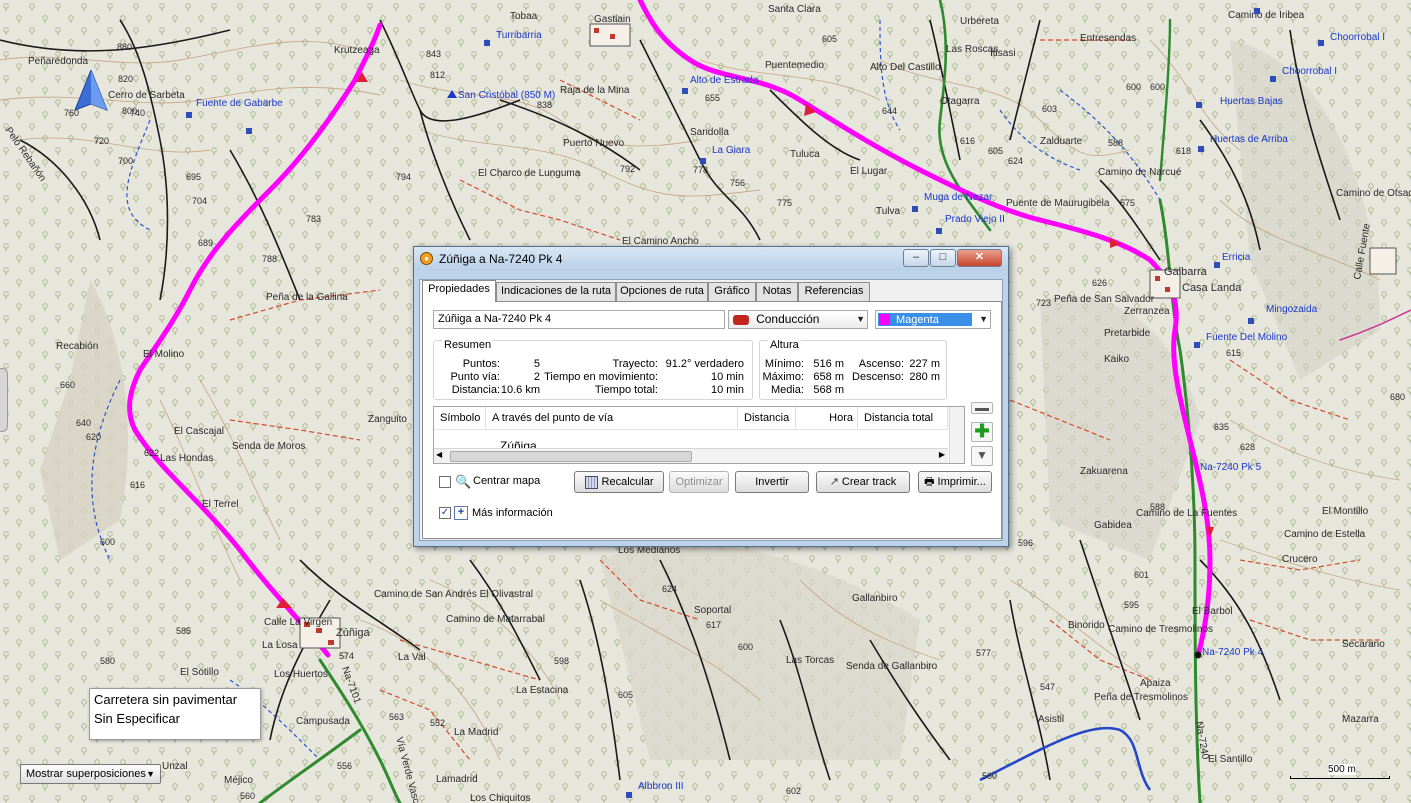 Image resolution: width=1411 pixels, height=803 pixels. What do you see at coordinates (834, 291) in the screenshot?
I see `tab-references: Referencias` at bounding box center [834, 291].